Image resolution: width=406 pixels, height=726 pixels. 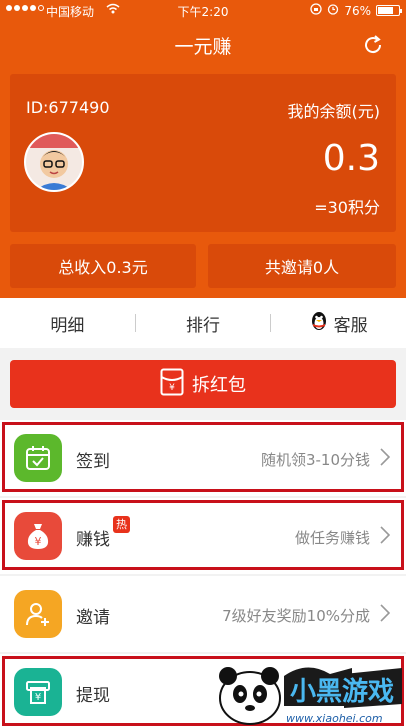 I want to click on status-bar: 中国移动 下午2:20 76%, so click(x=203, y=11).